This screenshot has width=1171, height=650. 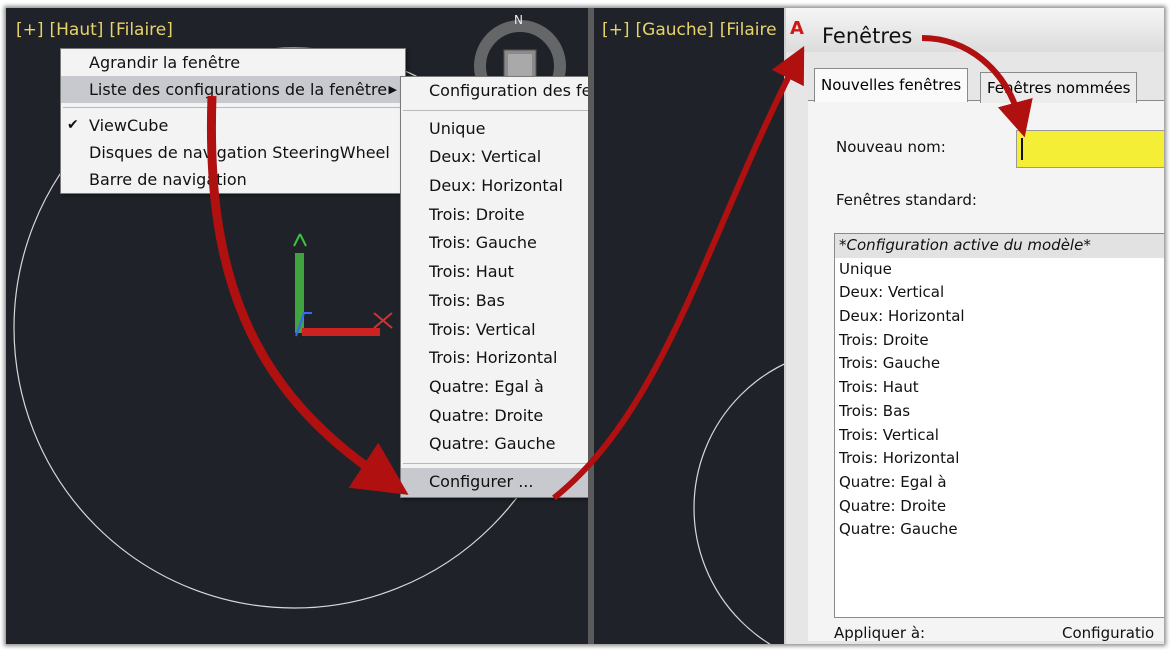 What do you see at coordinates (233, 107) in the screenshot?
I see `menu-separator` at bounding box center [233, 107].